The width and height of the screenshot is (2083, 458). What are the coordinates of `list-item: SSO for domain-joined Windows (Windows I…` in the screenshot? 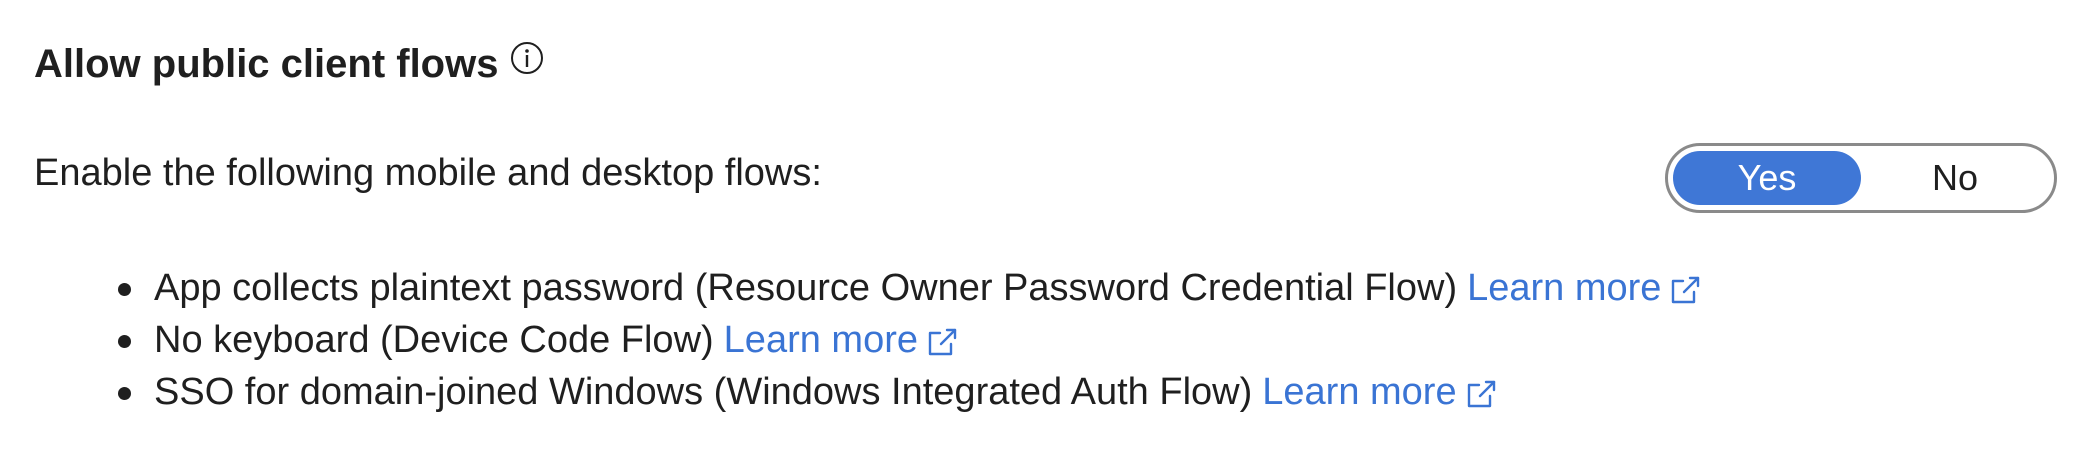 It's located at (911, 392).